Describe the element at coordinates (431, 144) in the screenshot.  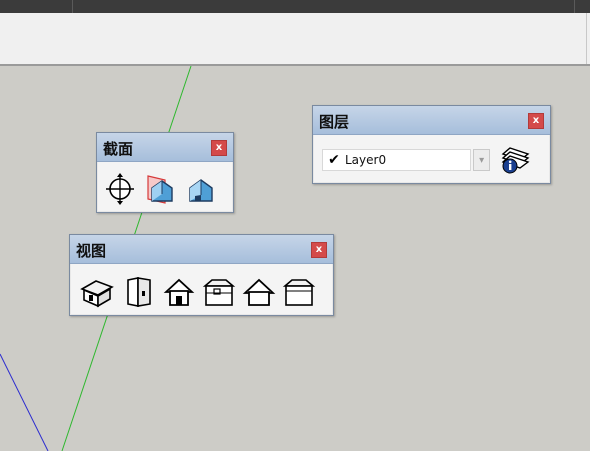
I see `layers-toolbar-panel: 图层 x ✔ Layer0 ▾` at that location.